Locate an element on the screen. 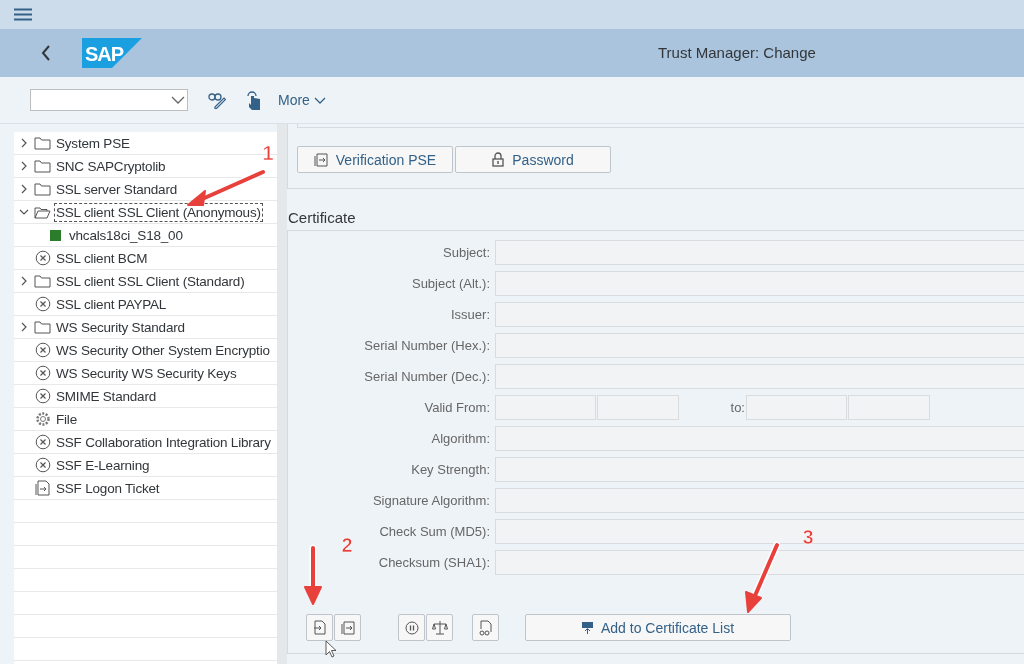  tree-item: SSL client SSL Client (Standard) is located at coordinates (150, 281).